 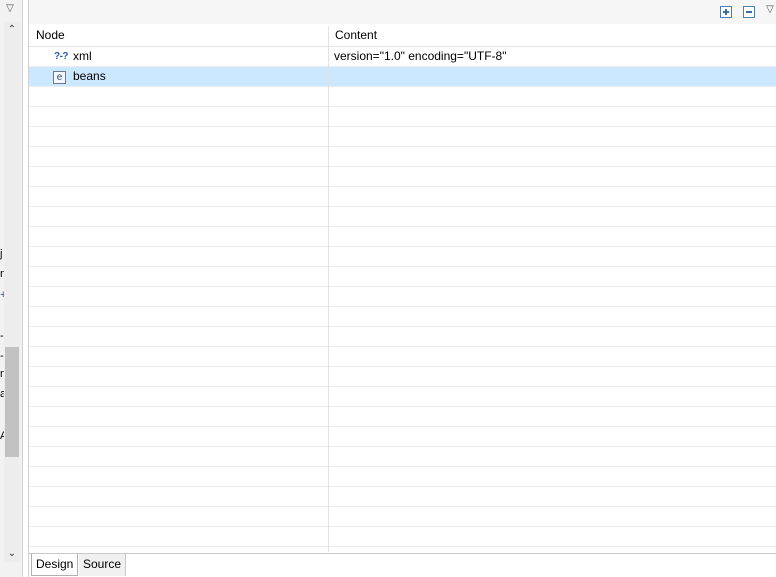 I want to click on node-name: xml, so click(x=82, y=56).